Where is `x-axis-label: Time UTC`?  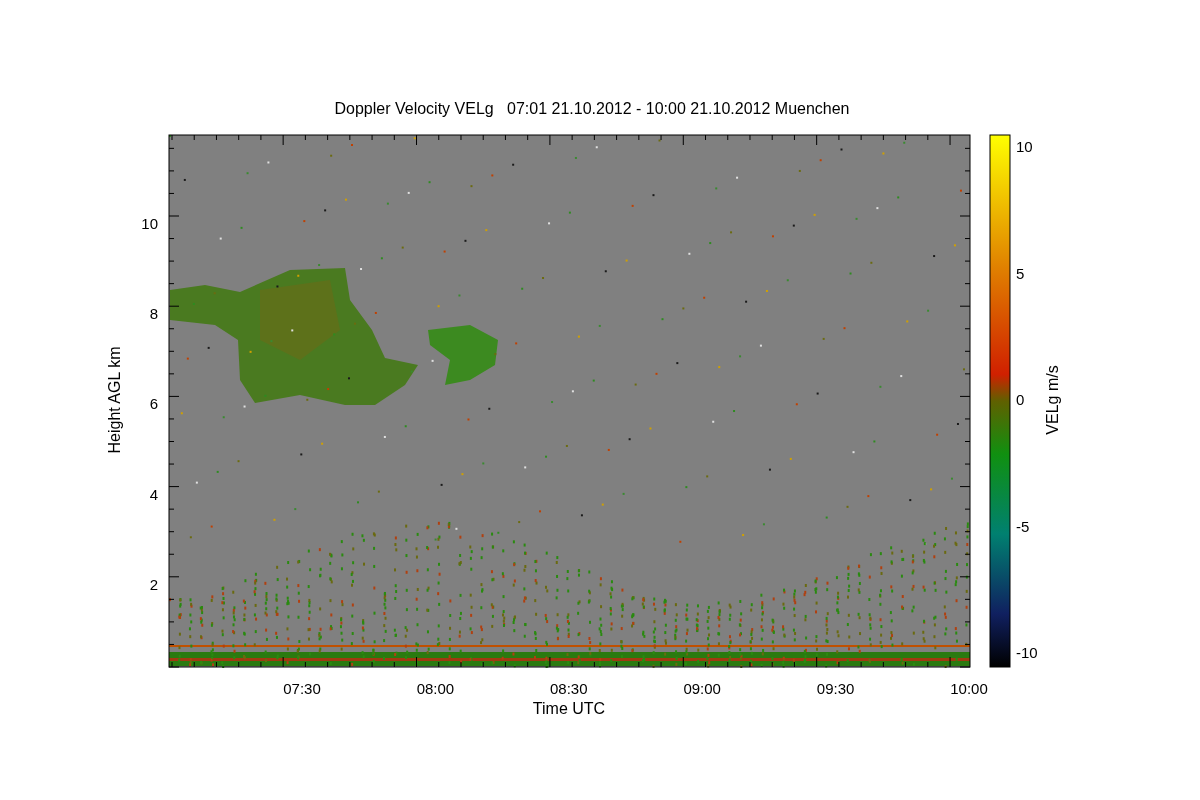
x-axis-label: Time UTC is located at coordinates (569, 708).